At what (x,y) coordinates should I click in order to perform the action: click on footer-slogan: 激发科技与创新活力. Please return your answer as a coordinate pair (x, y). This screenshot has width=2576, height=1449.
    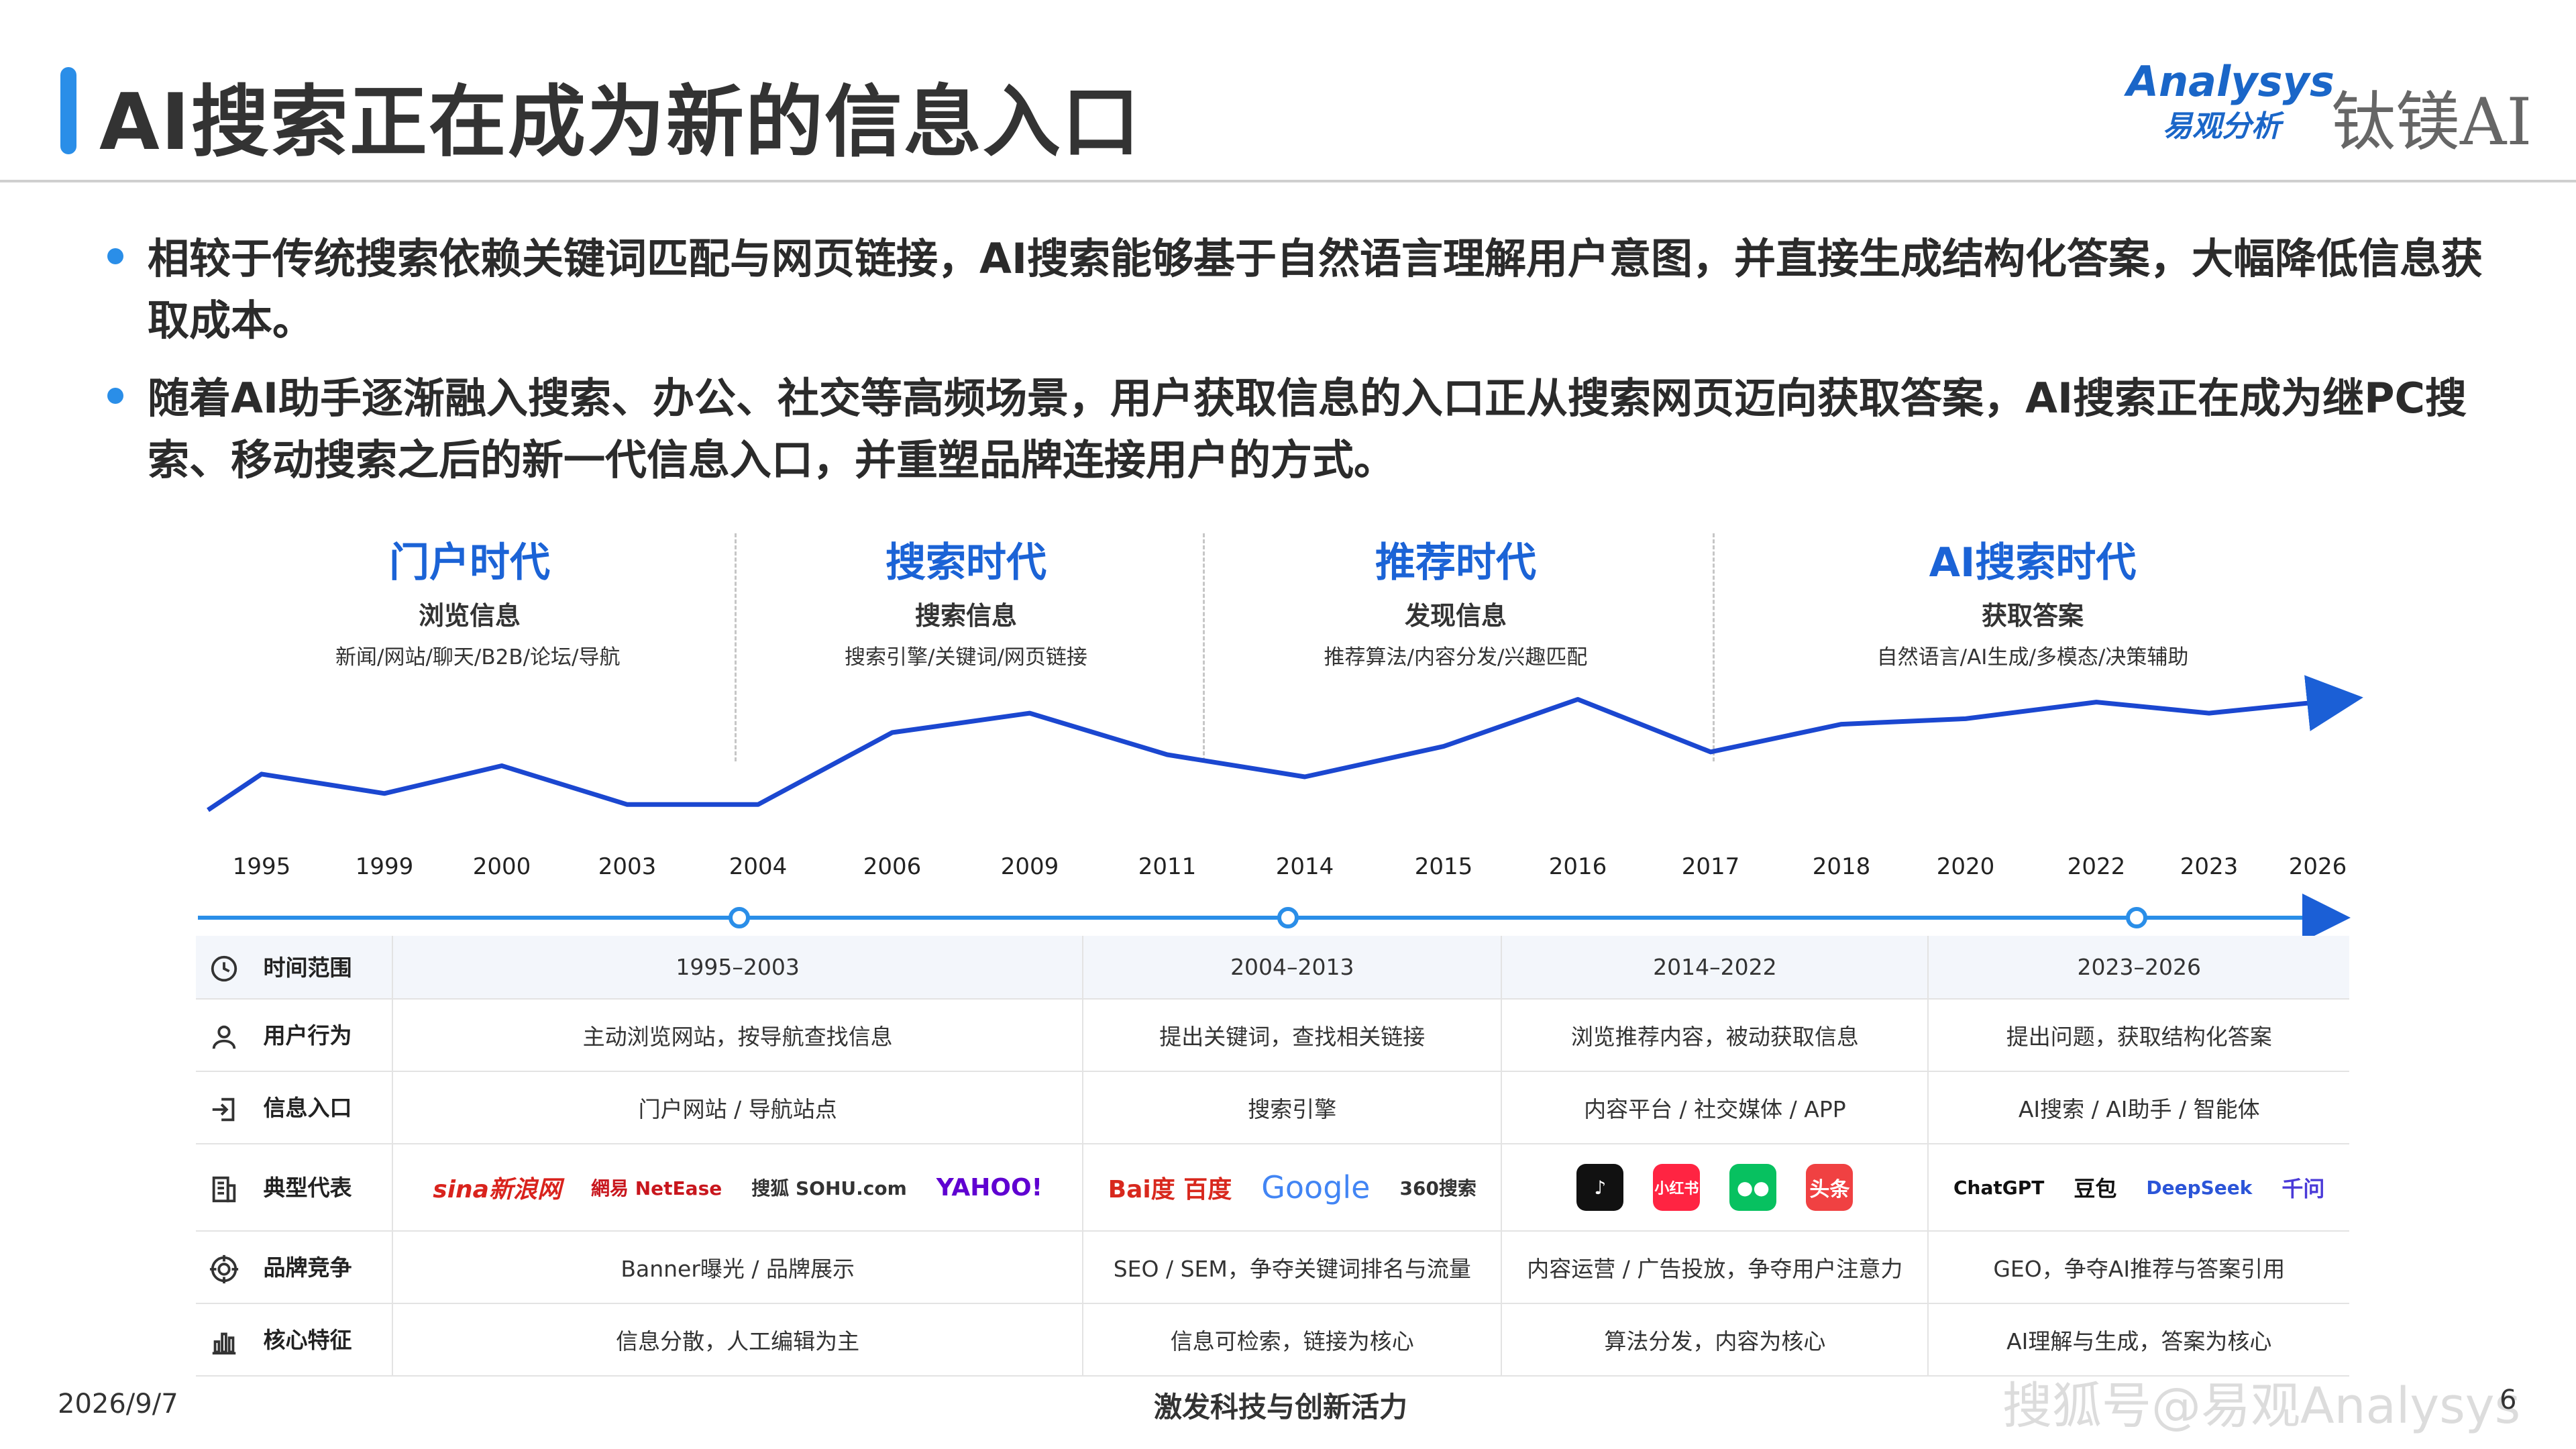
    Looking at the image, I should click on (1281, 1407).